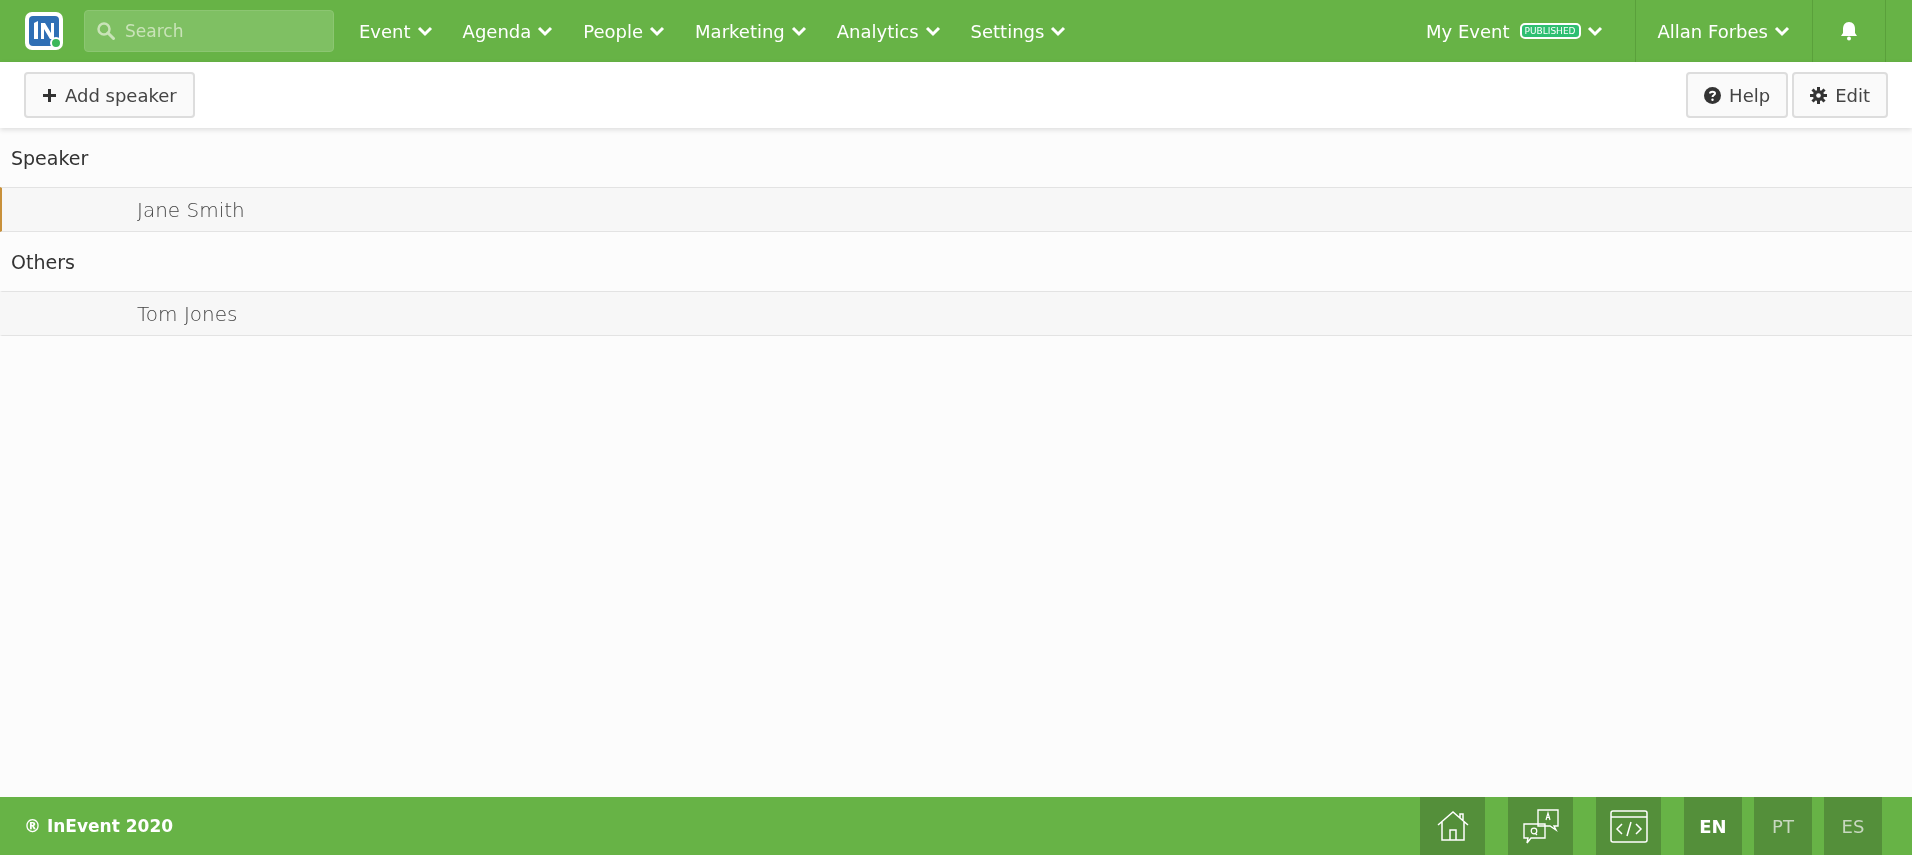 This screenshot has width=1912, height=855. What do you see at coordinates (106, 31) in the screenshot?
I see `search-icon` at bounding box center [106, 31].